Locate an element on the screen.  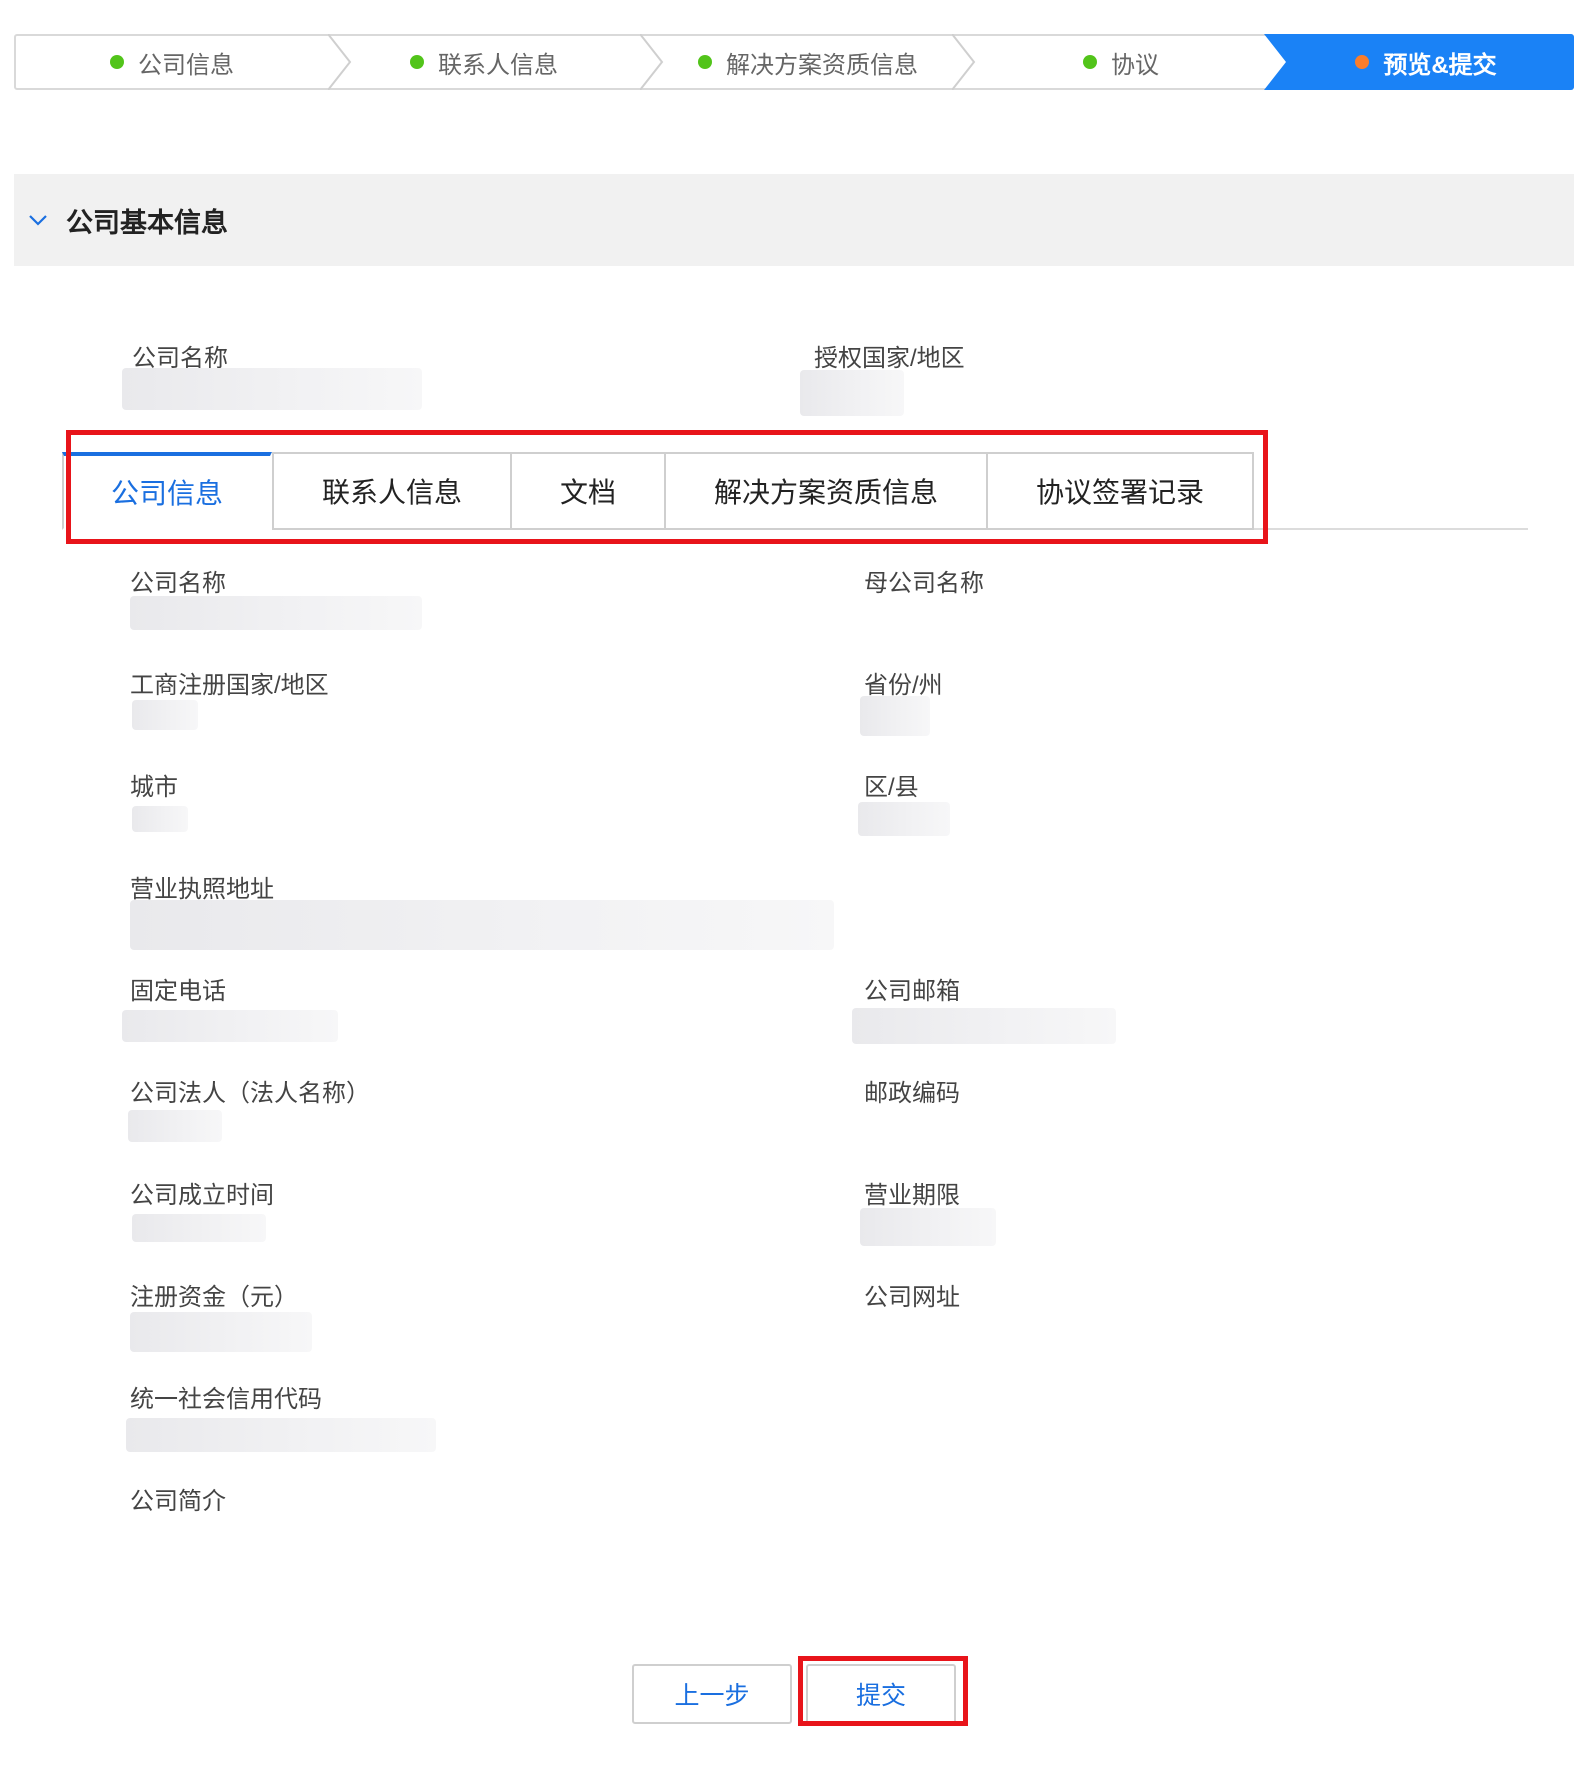
section-title: 公司基本信息 is located at coordinates (147, 222).